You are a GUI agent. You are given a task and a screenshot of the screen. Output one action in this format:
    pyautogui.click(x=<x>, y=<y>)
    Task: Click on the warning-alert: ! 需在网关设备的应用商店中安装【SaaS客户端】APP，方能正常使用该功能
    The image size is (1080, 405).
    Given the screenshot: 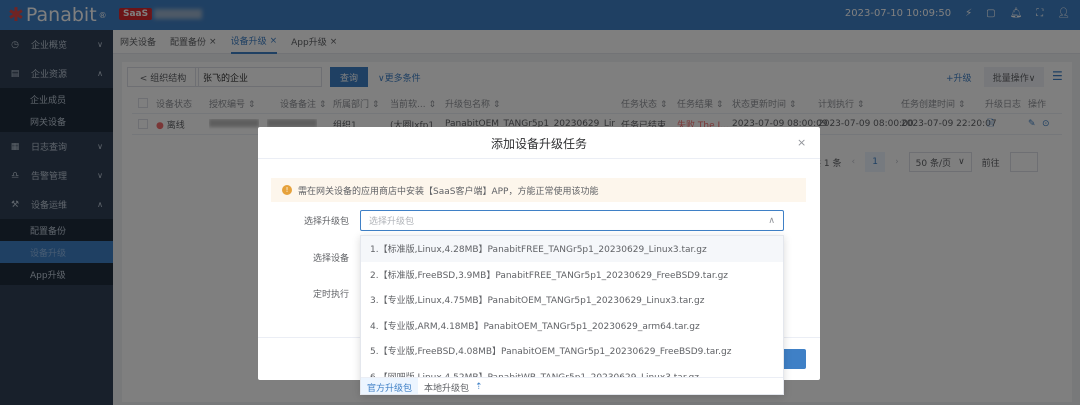 What is the action you would take?
    pyautogui.click(x=538, y=190)
    